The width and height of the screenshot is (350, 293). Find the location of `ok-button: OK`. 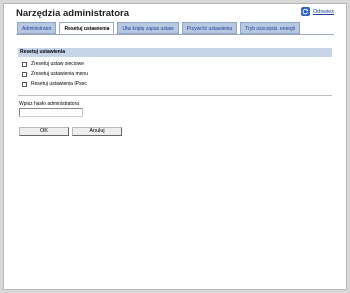

ok-button: OK is located at coordinates (44, 131).